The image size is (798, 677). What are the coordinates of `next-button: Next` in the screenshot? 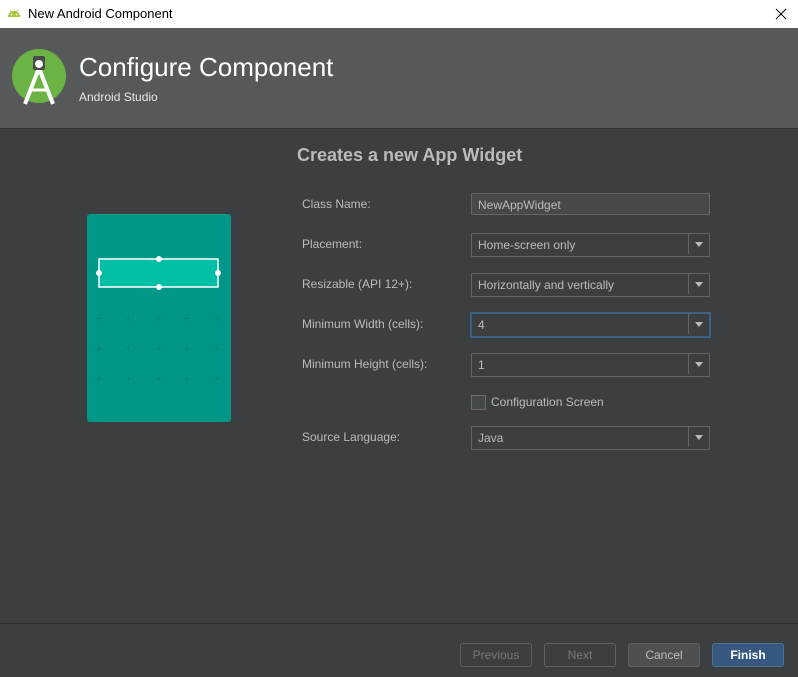 It's located at (580, 655).